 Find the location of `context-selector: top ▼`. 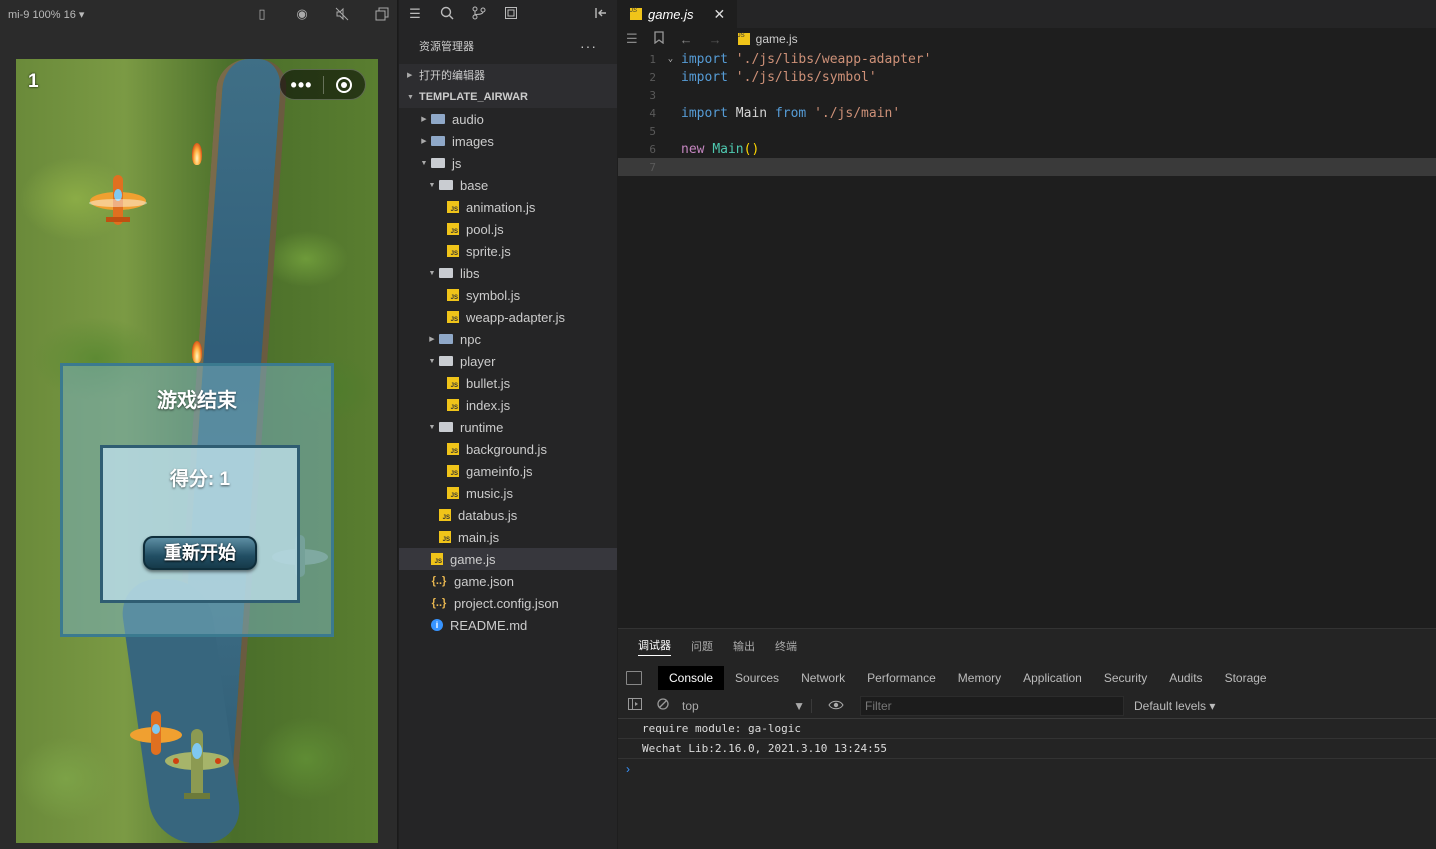

context-selector: top ▼ is located at coordinates (747, 705).